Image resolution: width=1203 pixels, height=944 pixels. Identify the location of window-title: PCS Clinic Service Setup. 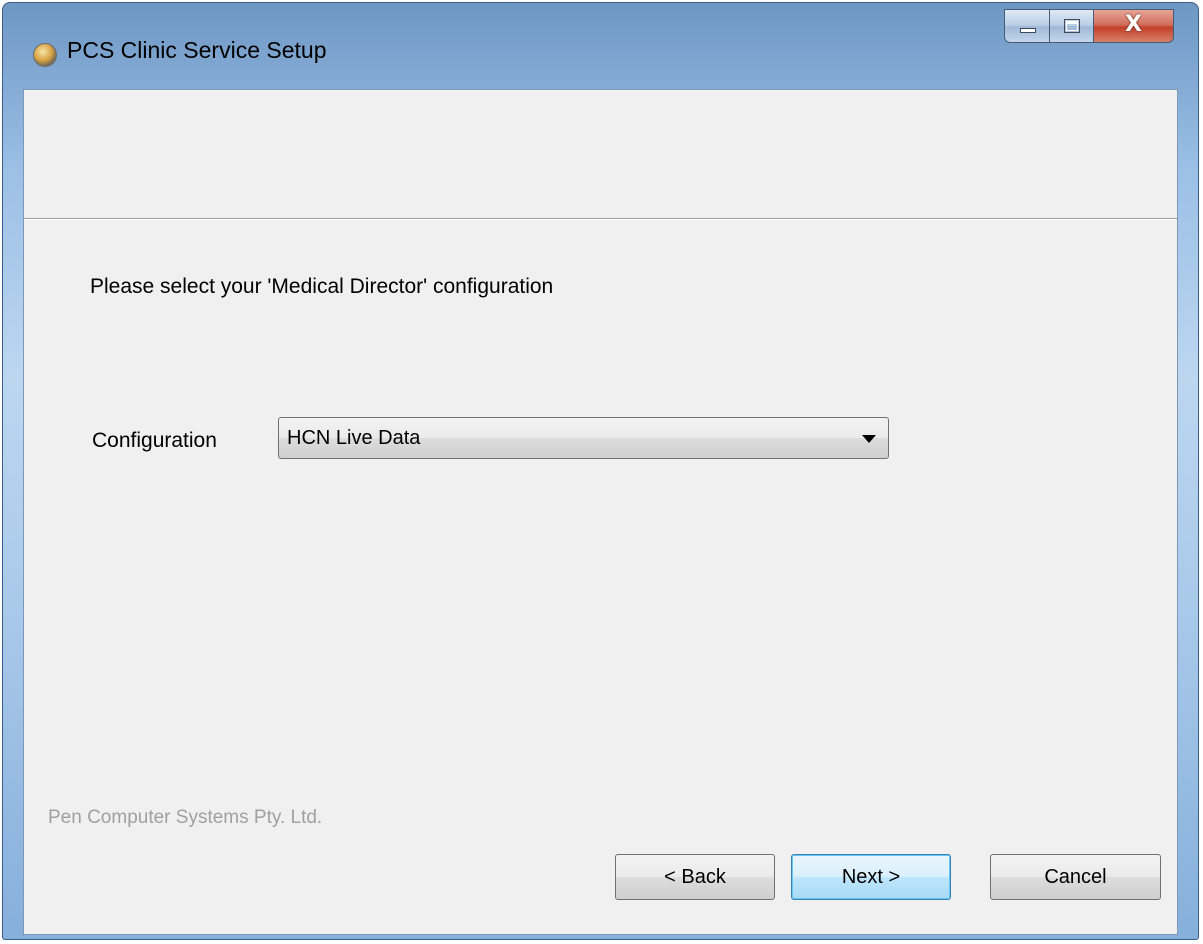
(197, 50).